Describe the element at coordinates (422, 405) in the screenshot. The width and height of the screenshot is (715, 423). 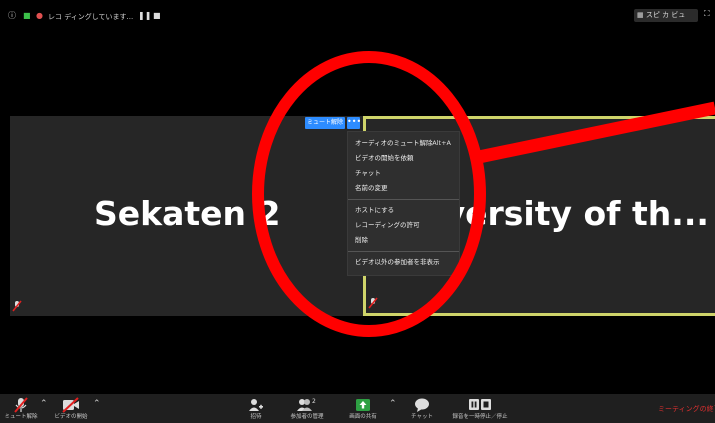
I see `chat-bubble-icon` at that location.